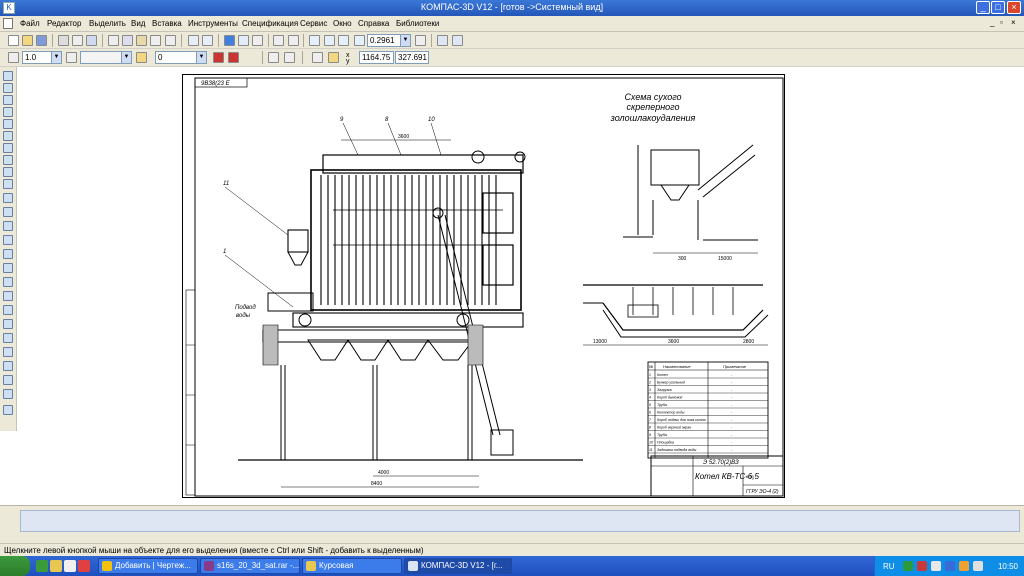 Image resolution: width=1024 pixels, height=576 pixels. What do you see at coordinates (8, 112) in the screenshot?
I see `editing-icon` at bounding box center [8, 112].